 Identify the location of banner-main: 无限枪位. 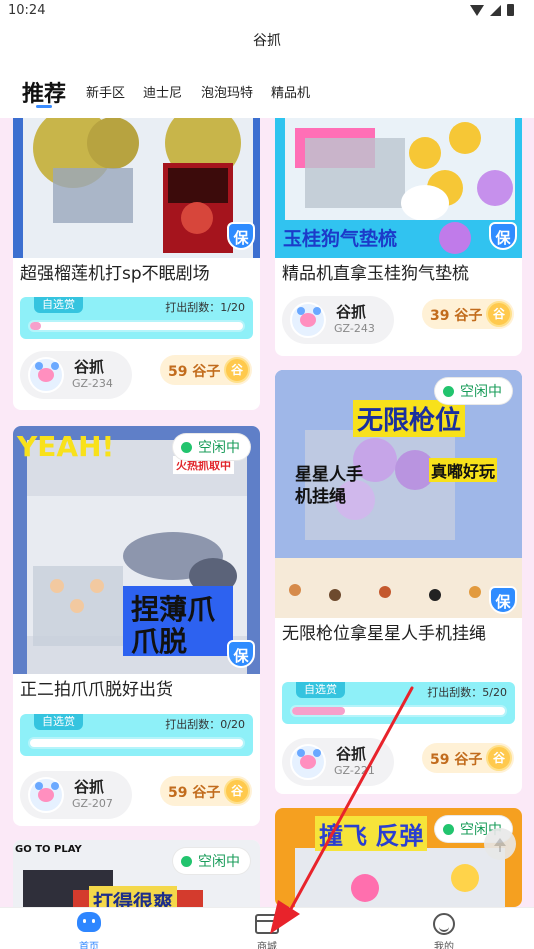
(409, 418).